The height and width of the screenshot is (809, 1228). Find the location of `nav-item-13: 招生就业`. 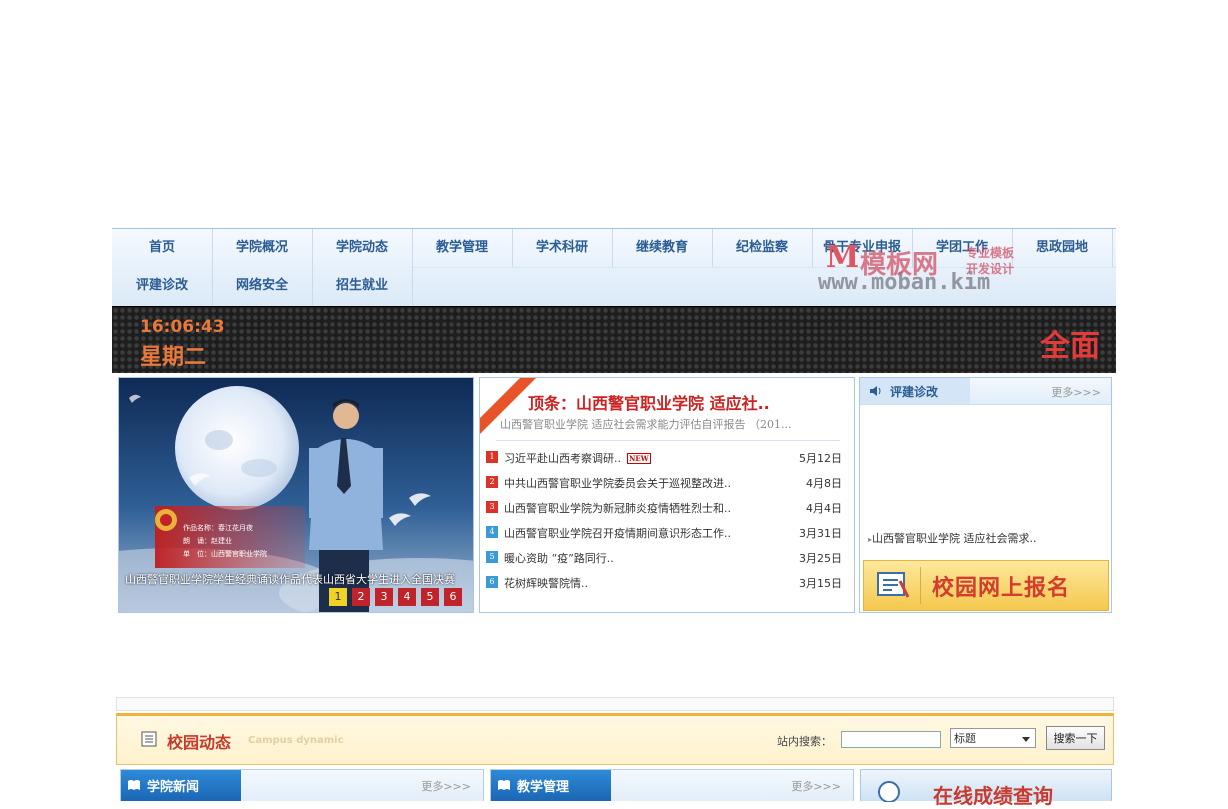

nav-item-13: 招生就业 is located at coordinates (362, 286).